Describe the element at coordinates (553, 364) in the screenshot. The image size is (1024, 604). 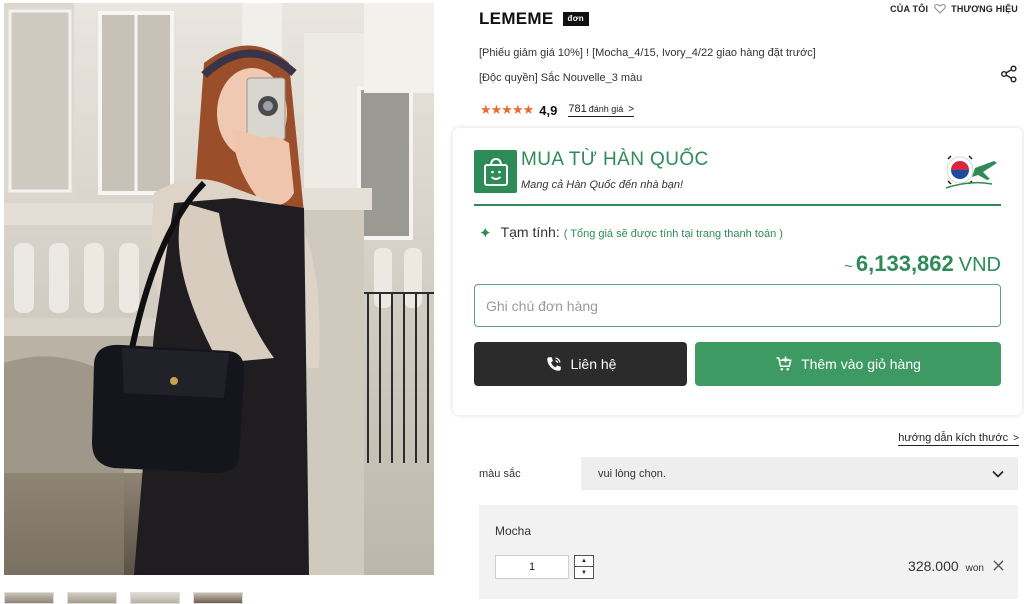
I see `phone-icon` at that location.